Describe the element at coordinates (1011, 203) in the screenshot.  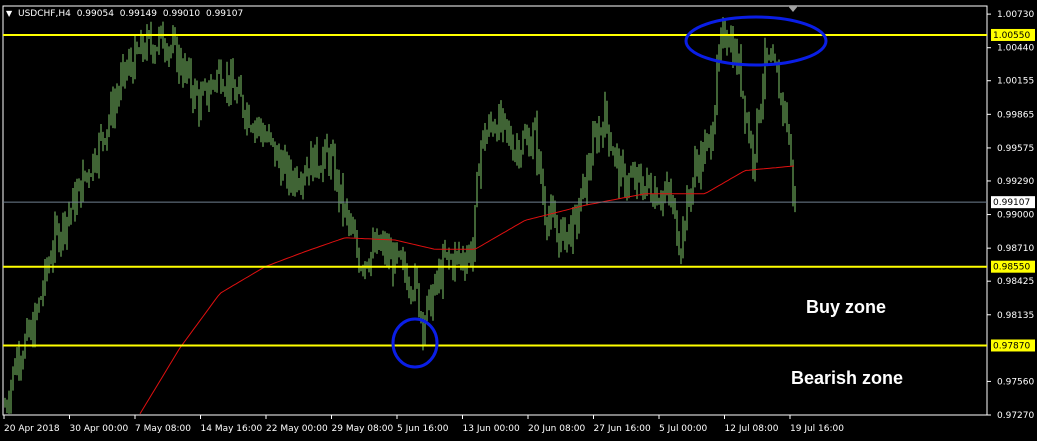
I see `level-price-label: 0.99107` at that location.